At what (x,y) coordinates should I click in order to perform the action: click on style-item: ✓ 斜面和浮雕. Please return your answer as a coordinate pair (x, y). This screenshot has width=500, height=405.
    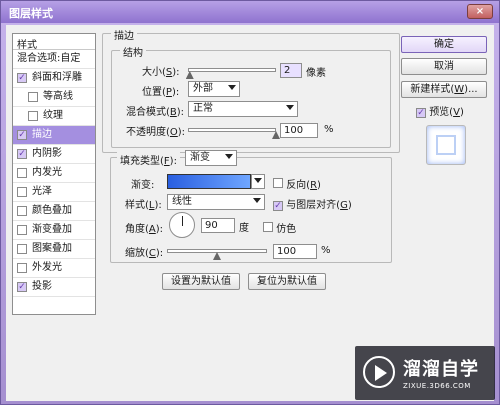
    Looking at the image, I should click on (54, 78).